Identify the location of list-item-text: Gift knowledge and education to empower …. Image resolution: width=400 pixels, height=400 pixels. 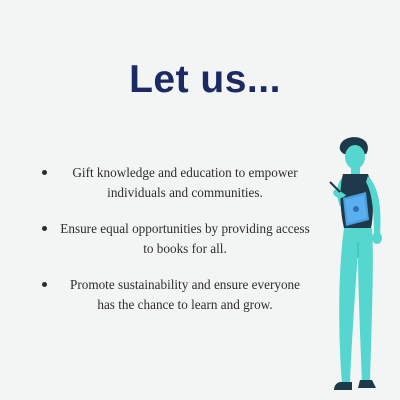
(185, 182).